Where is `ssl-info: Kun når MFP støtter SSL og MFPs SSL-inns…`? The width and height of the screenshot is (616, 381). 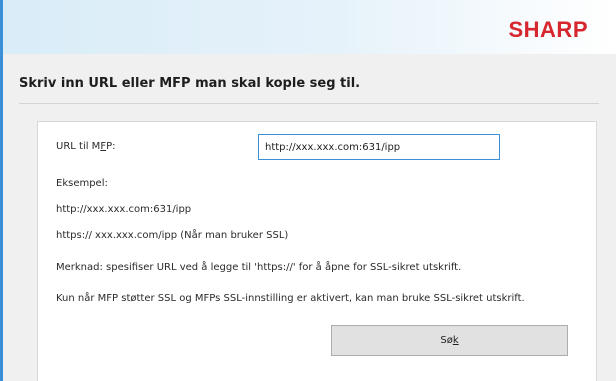
ssl-info: Kun når MFP støtter SSL og MFPs SSL-inns… is located at coordinates (290, 298).